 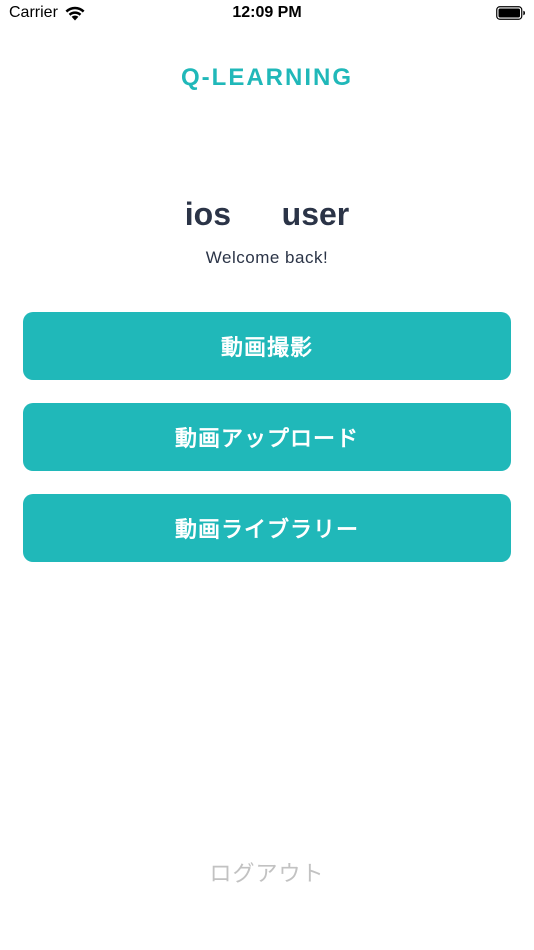 I want to click on video-library-button: 動画ライブラリー, so click(x=267, y=528).